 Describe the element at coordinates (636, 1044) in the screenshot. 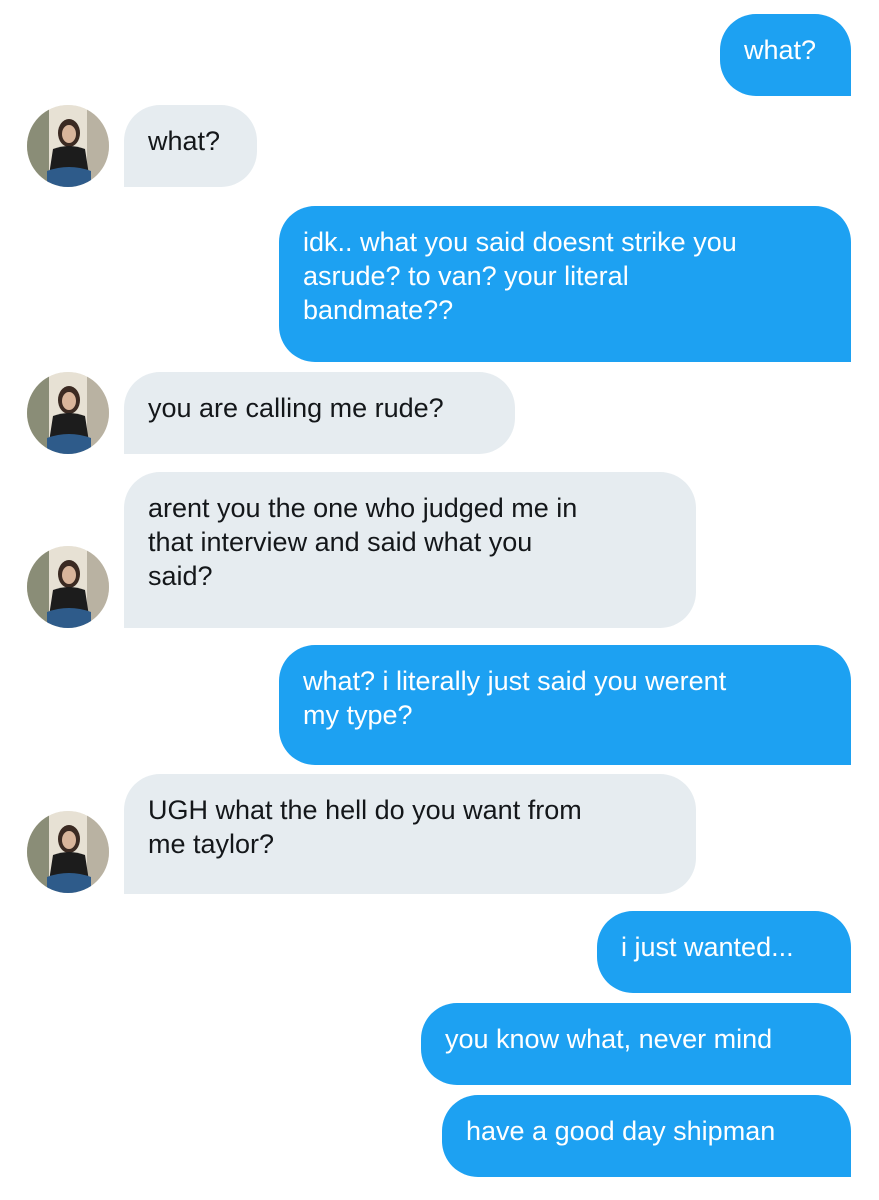

I see `sent-message: you know what, never mind` at that location.